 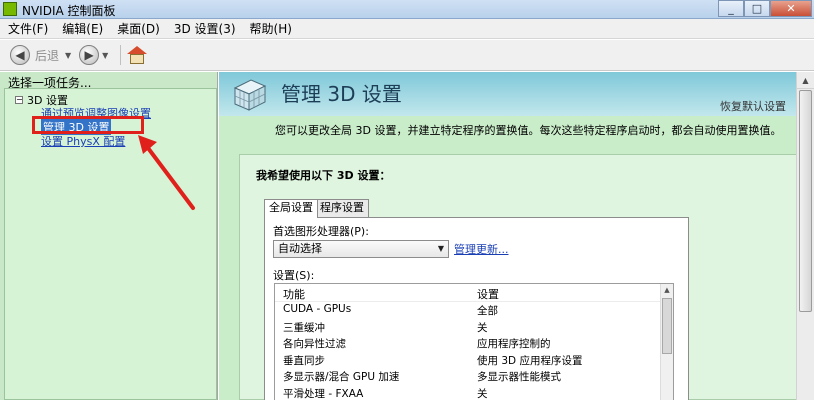 What do you see at coordinates (341, 94) in the screenshot?
I see `page-title: 管理 3D 设置` at bounding box center [341, 94].